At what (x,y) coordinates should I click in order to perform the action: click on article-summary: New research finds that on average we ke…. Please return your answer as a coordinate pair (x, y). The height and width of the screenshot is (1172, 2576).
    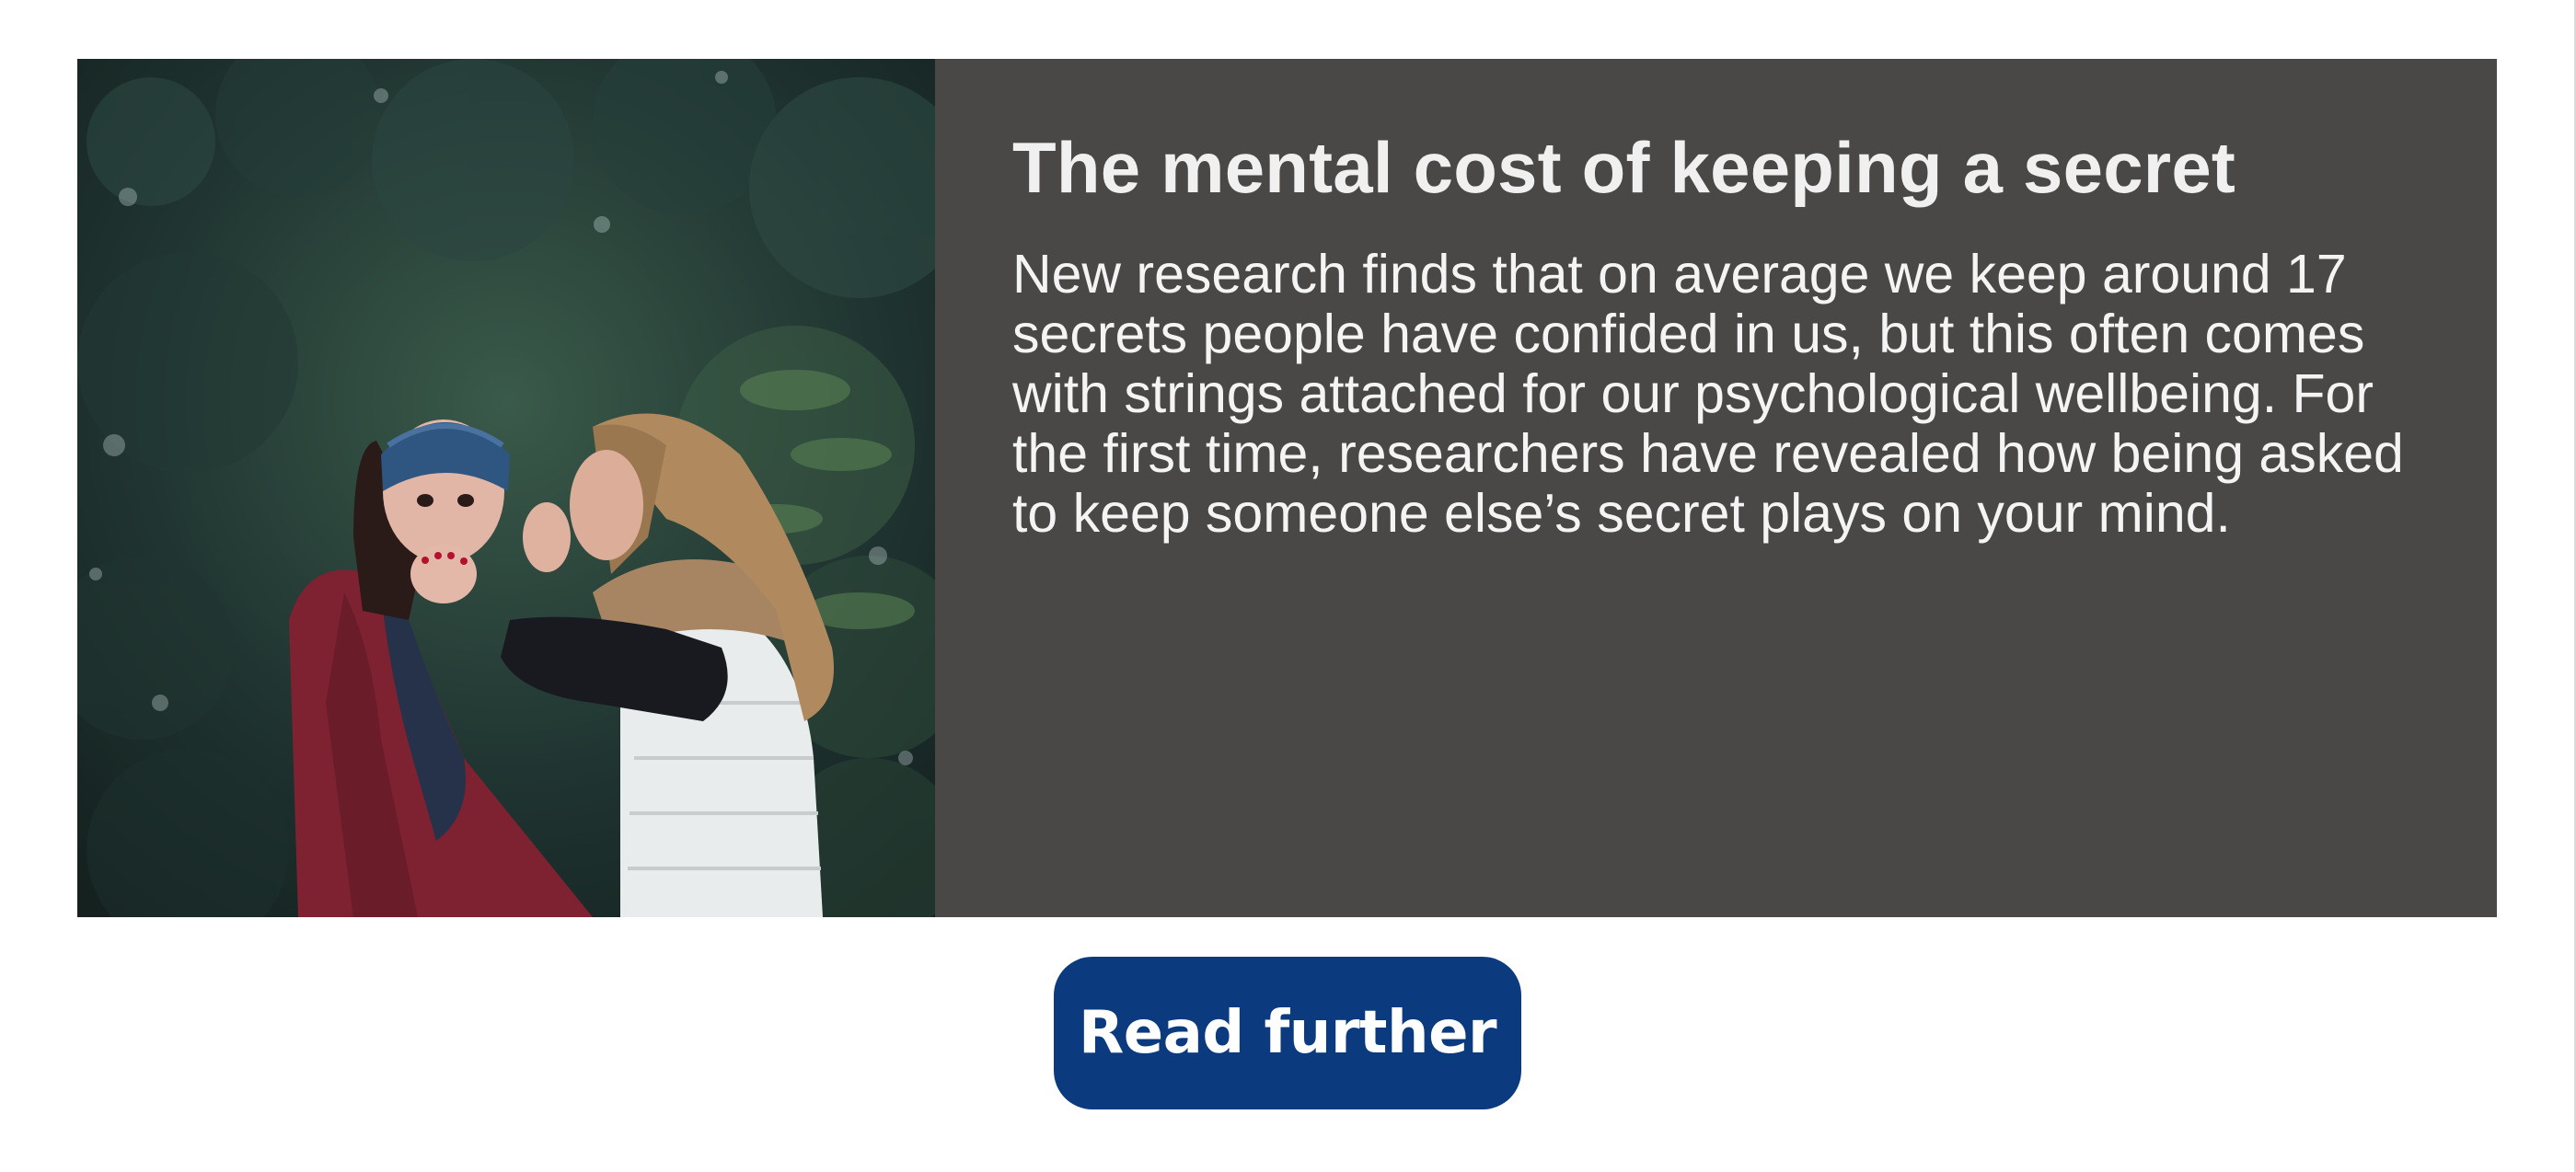
    Looking at the image, I should click on (1708, 393).